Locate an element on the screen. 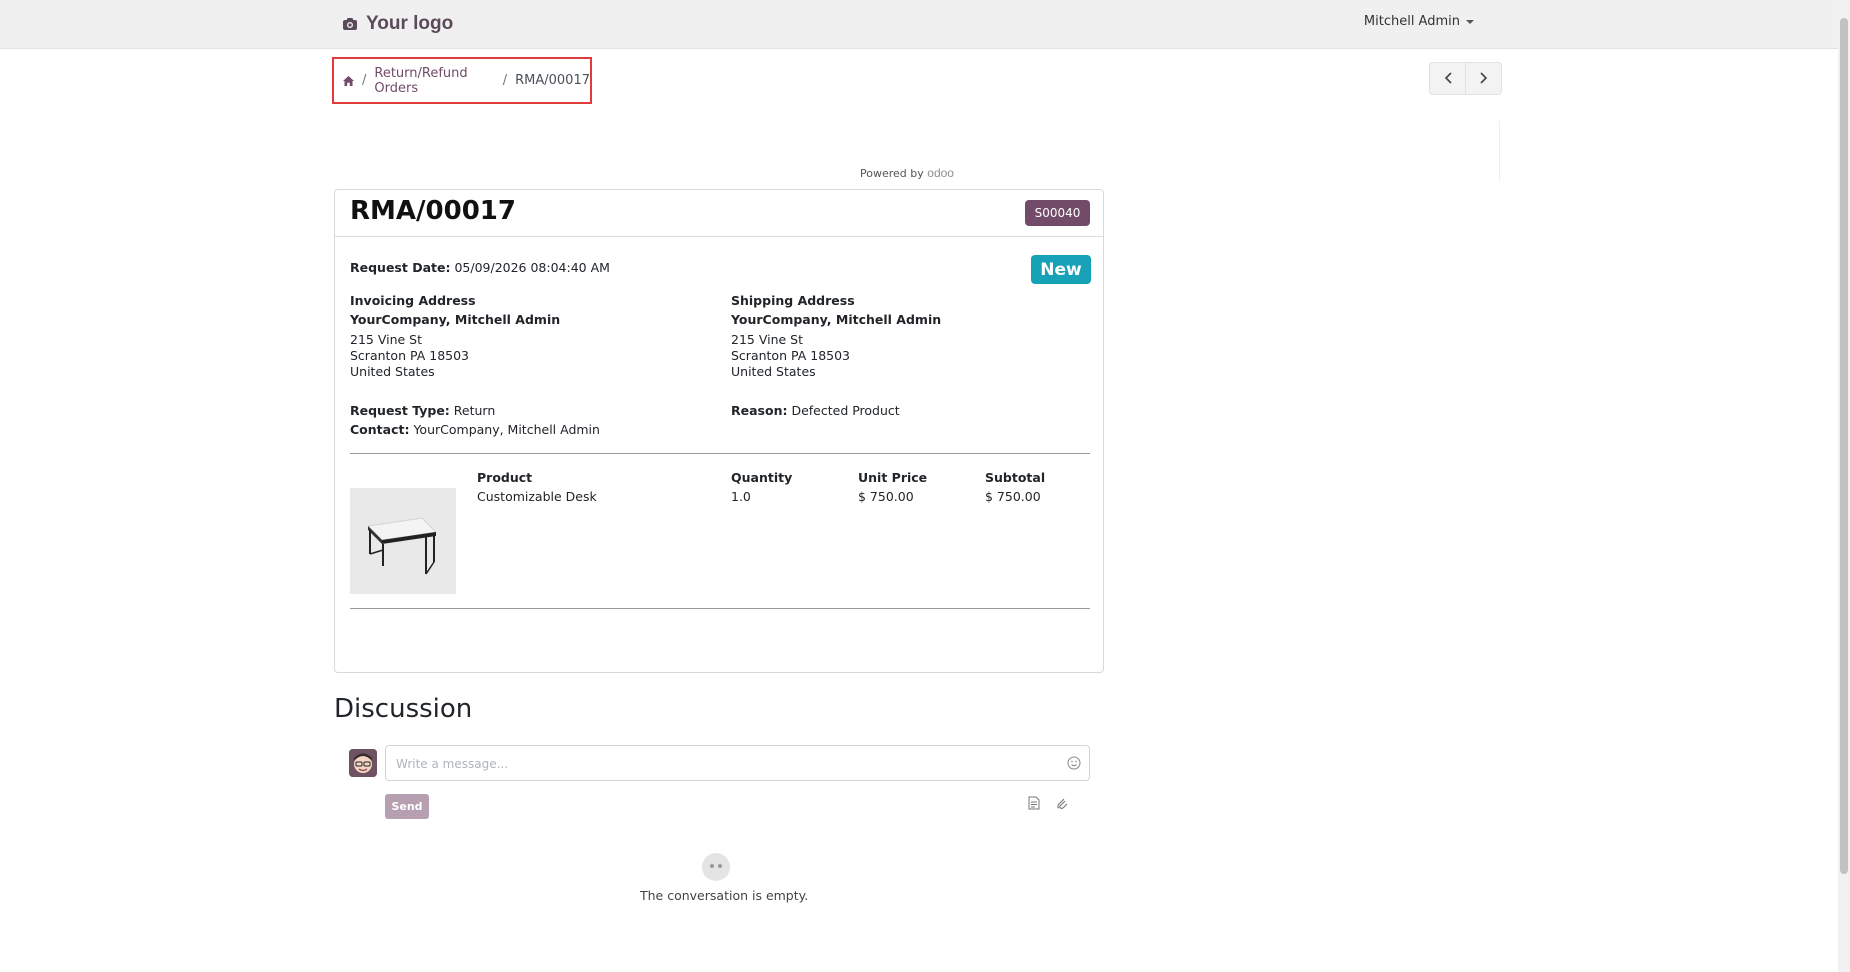 This screenshot has width=1850, height=972. powered-by-prefix: Powered by is located at coordinates (892, 173).